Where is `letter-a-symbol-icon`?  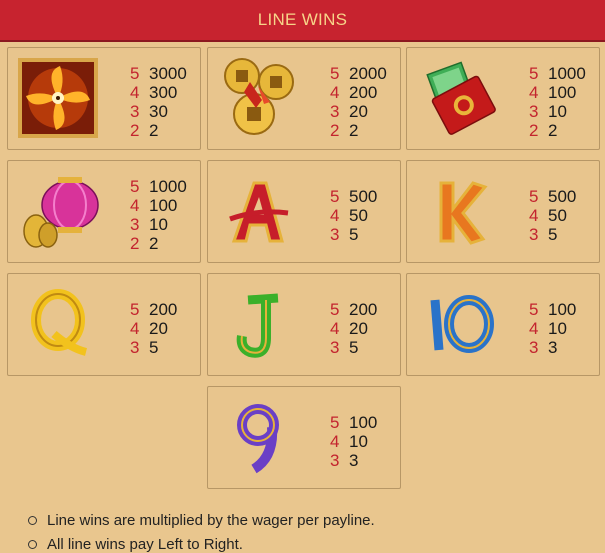
letter-a-symbol-icon is located at coordinates (259, 212).